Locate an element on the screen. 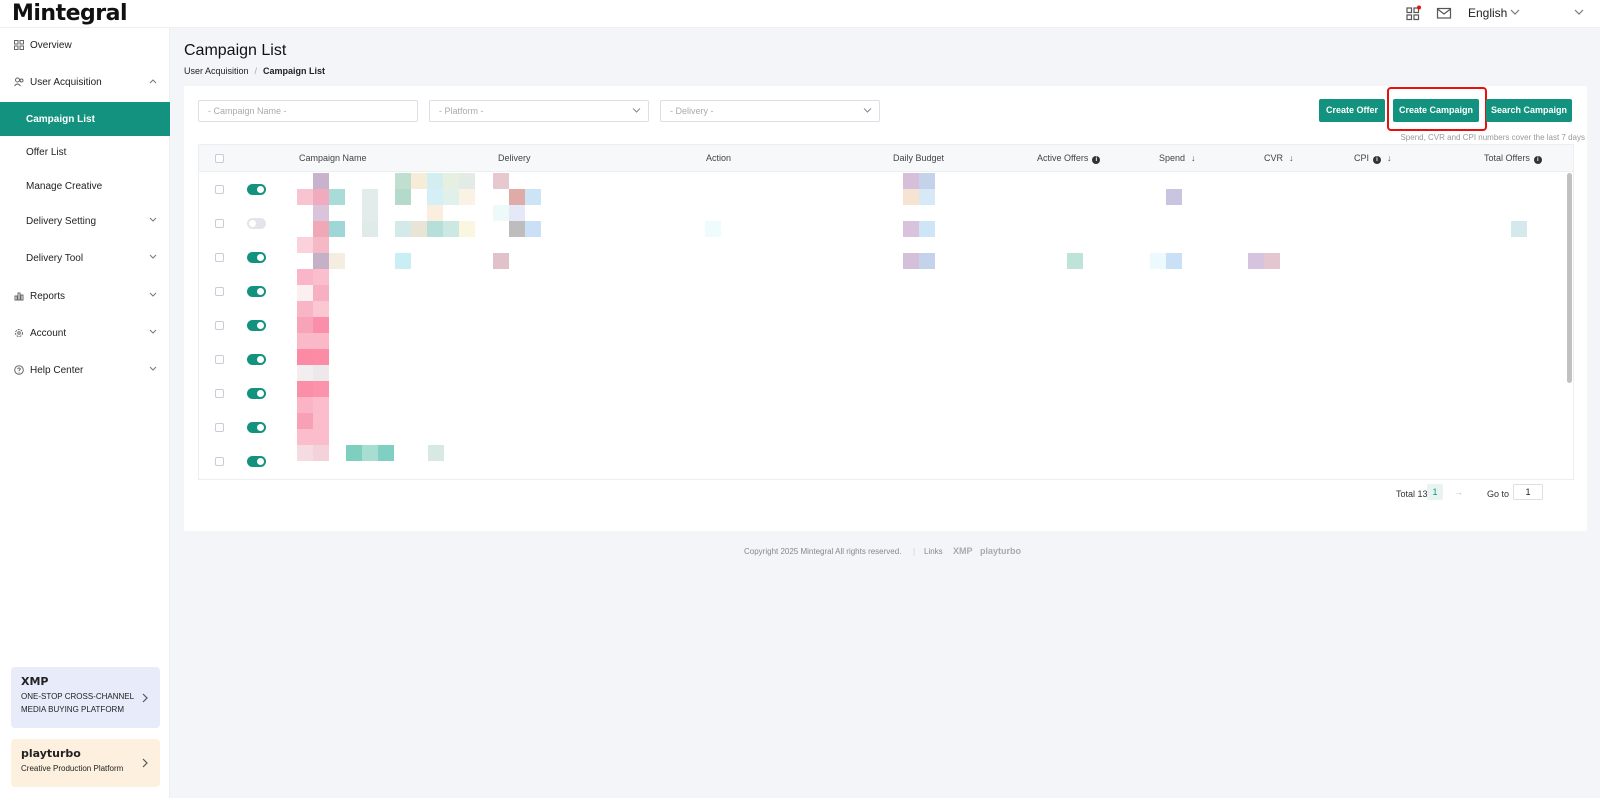 The width and height of the screenshot is (1600, 798). sidebar-item-offer-list: Offer List is located at coordinates (85, 152).